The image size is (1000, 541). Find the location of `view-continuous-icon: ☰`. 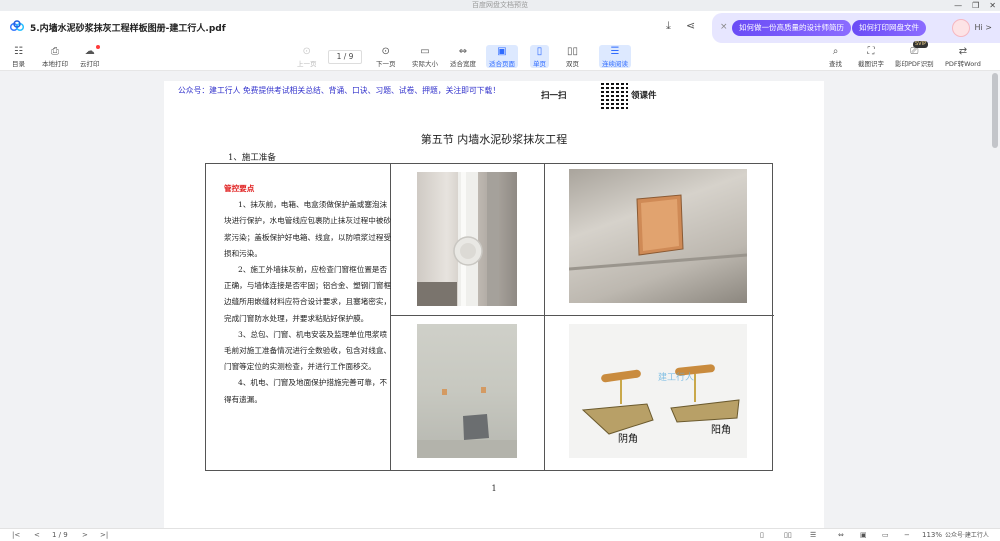

view-continuous-icon: ☰ is located at coordinates (813, 535).